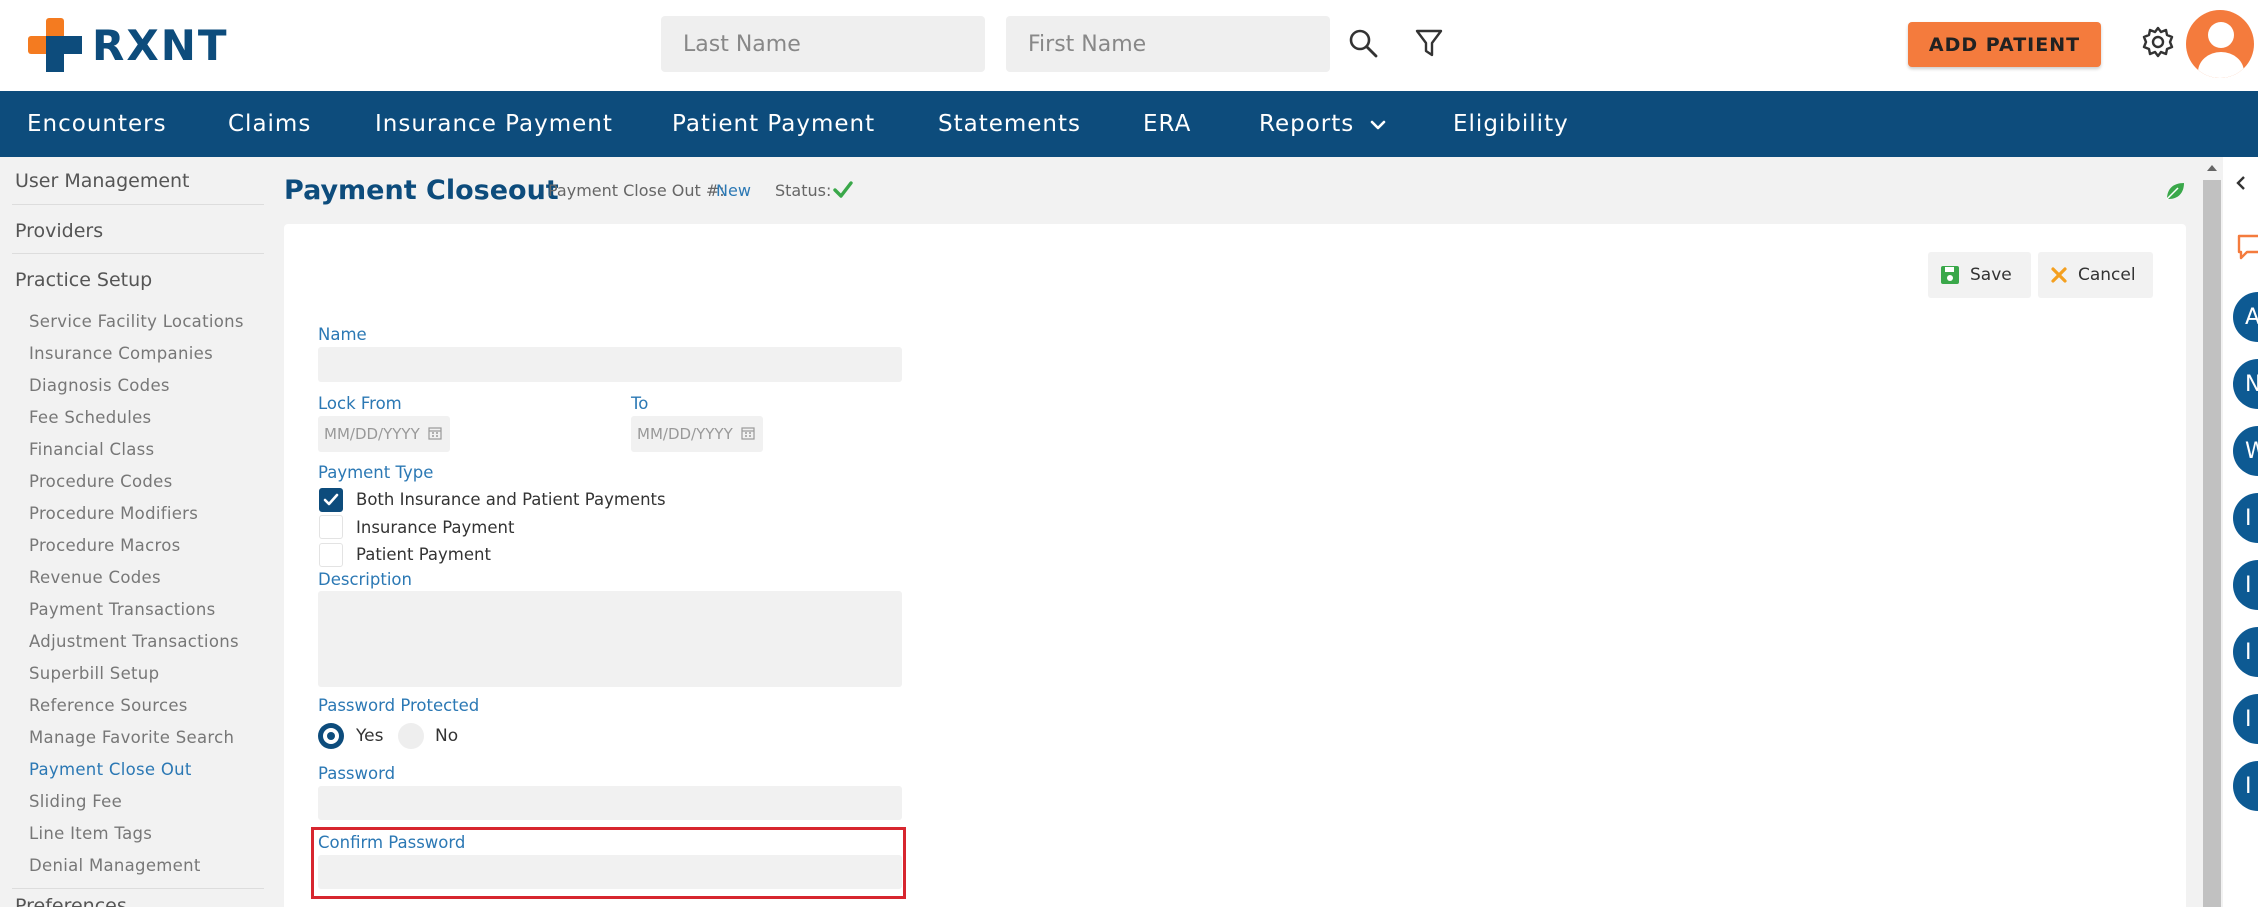 The width and height of the screenshot is (2258, 907). What do you see at coordinates (59, 231) in the screenshot?
I see `sidebar-item-providers: Providers` at bounding box center [59, 231].